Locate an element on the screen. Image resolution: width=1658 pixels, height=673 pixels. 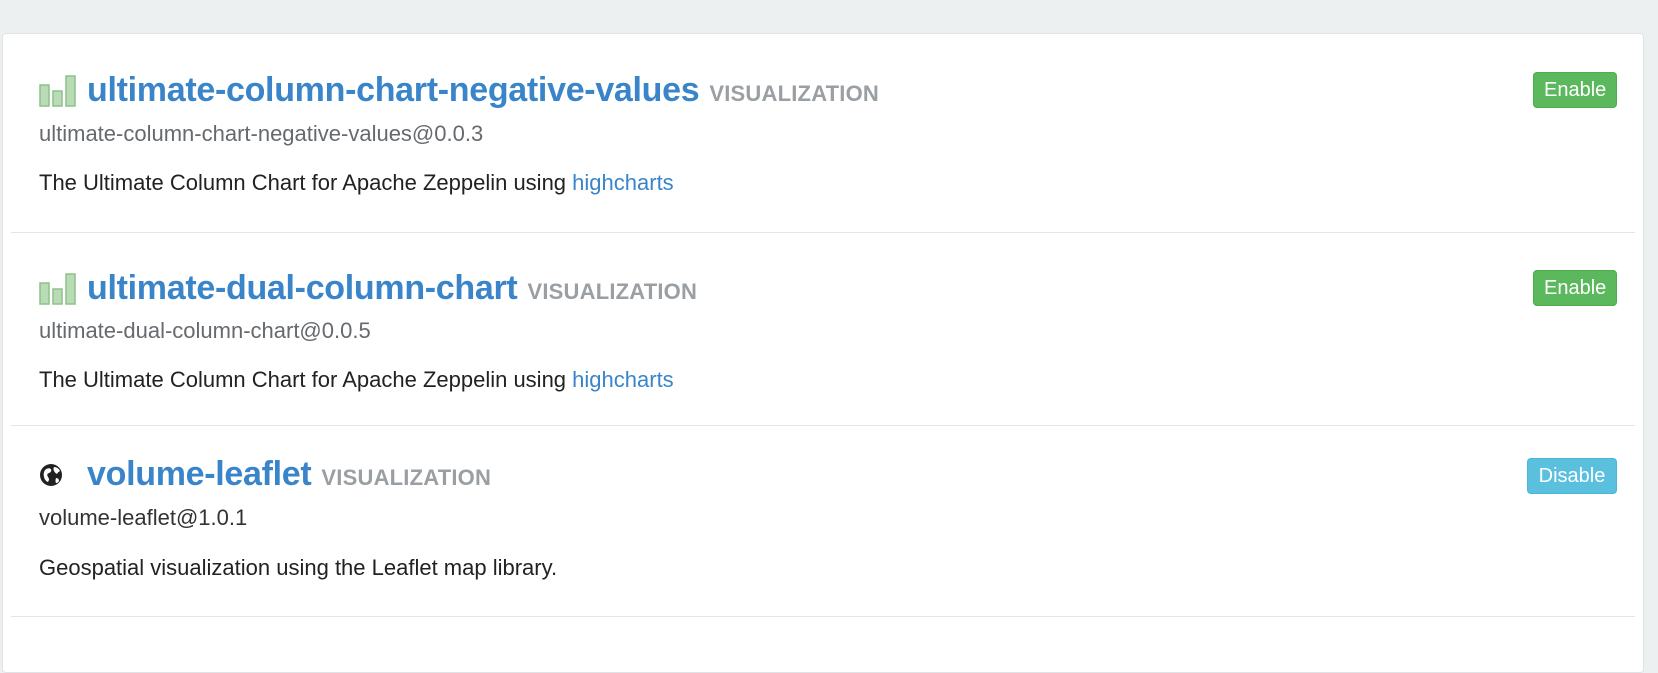
globe-icon is located at coordinates (58, 474).